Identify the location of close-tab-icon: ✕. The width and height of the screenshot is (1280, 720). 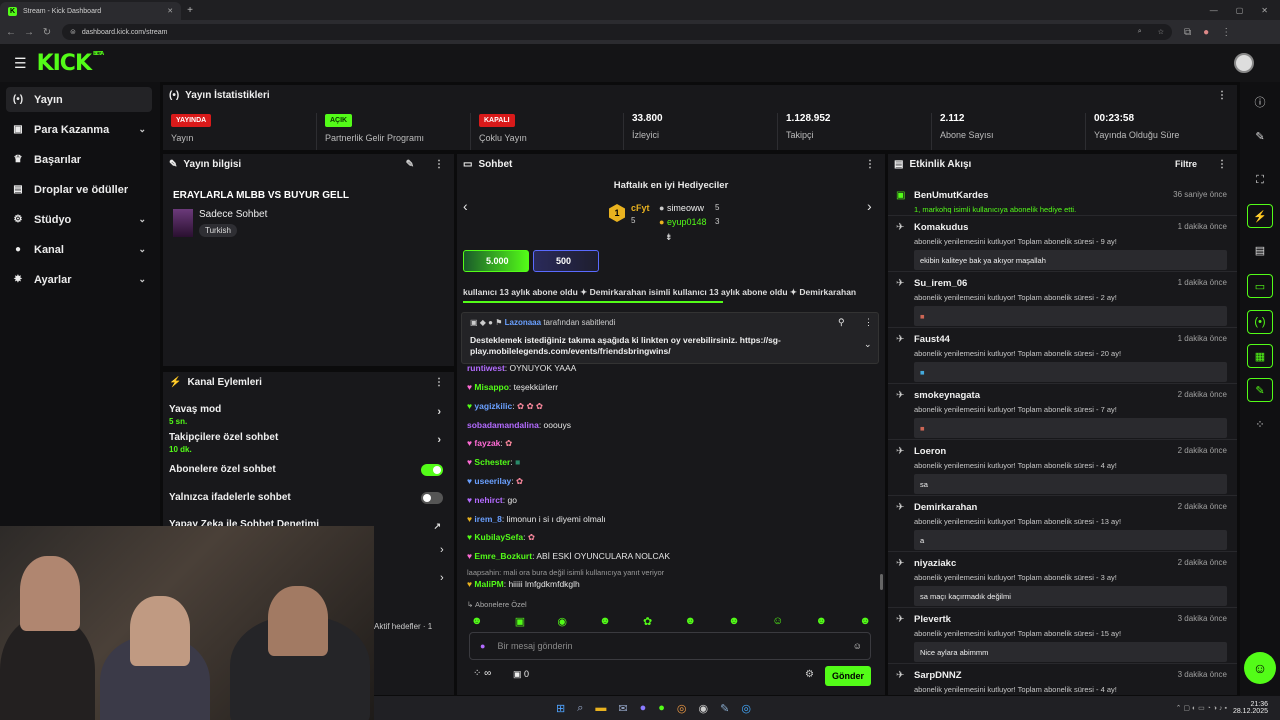
(170, 11).